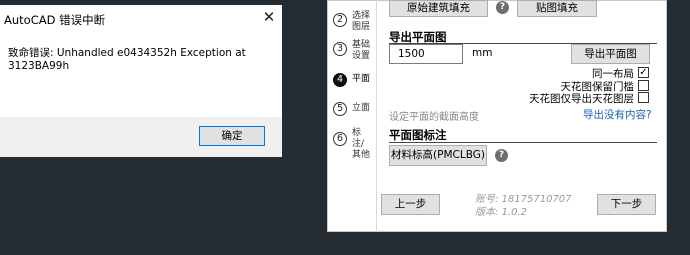  I want to click on step-item-plan: 4 平面, so click(353, 80).